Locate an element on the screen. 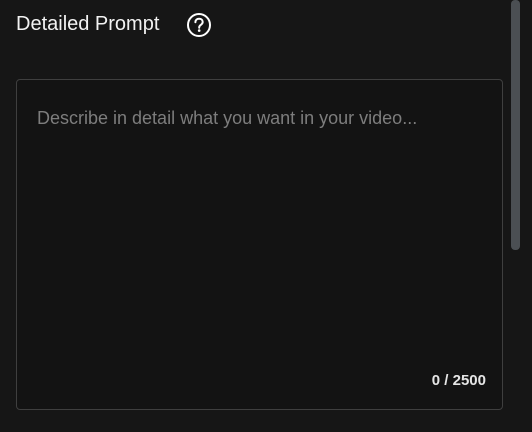 This screenshot has width=532, height=432. section-header: Detailed Prompt is located at coordinates (87, 24).